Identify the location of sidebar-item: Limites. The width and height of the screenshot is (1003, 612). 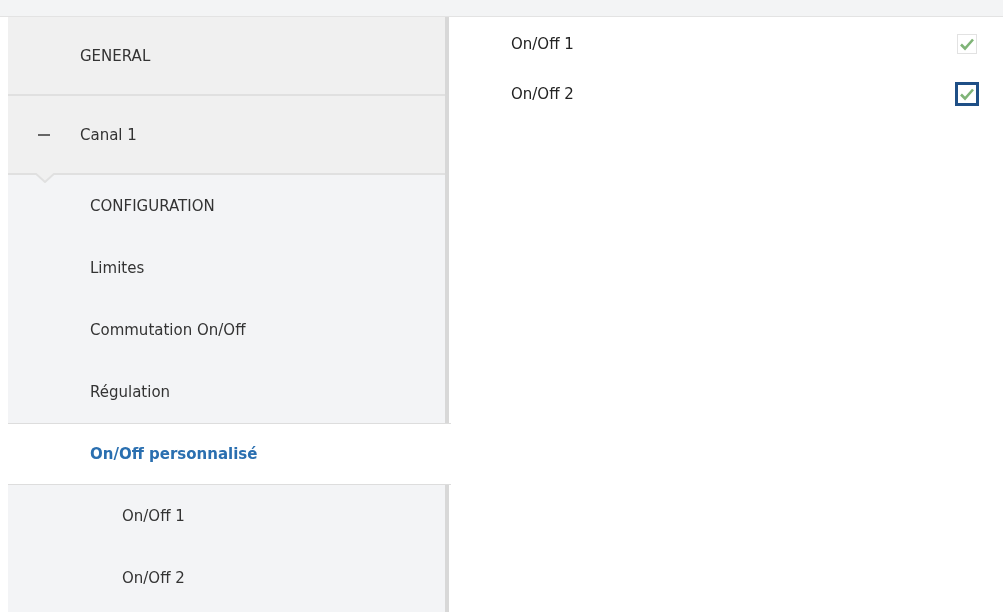
(226, 268).